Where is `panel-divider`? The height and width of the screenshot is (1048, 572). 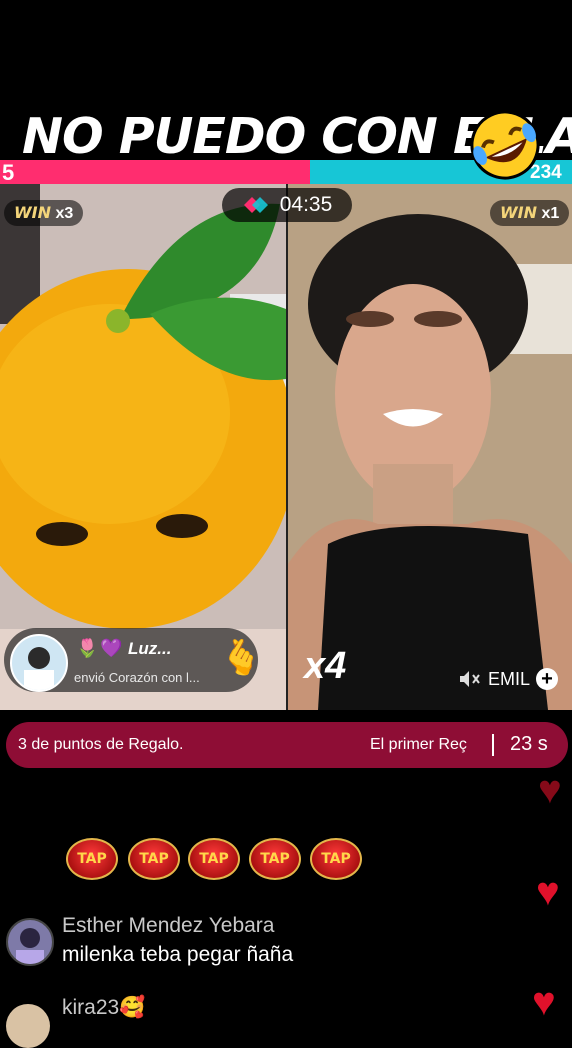
panel-divider is located at coordinates (287, 447).